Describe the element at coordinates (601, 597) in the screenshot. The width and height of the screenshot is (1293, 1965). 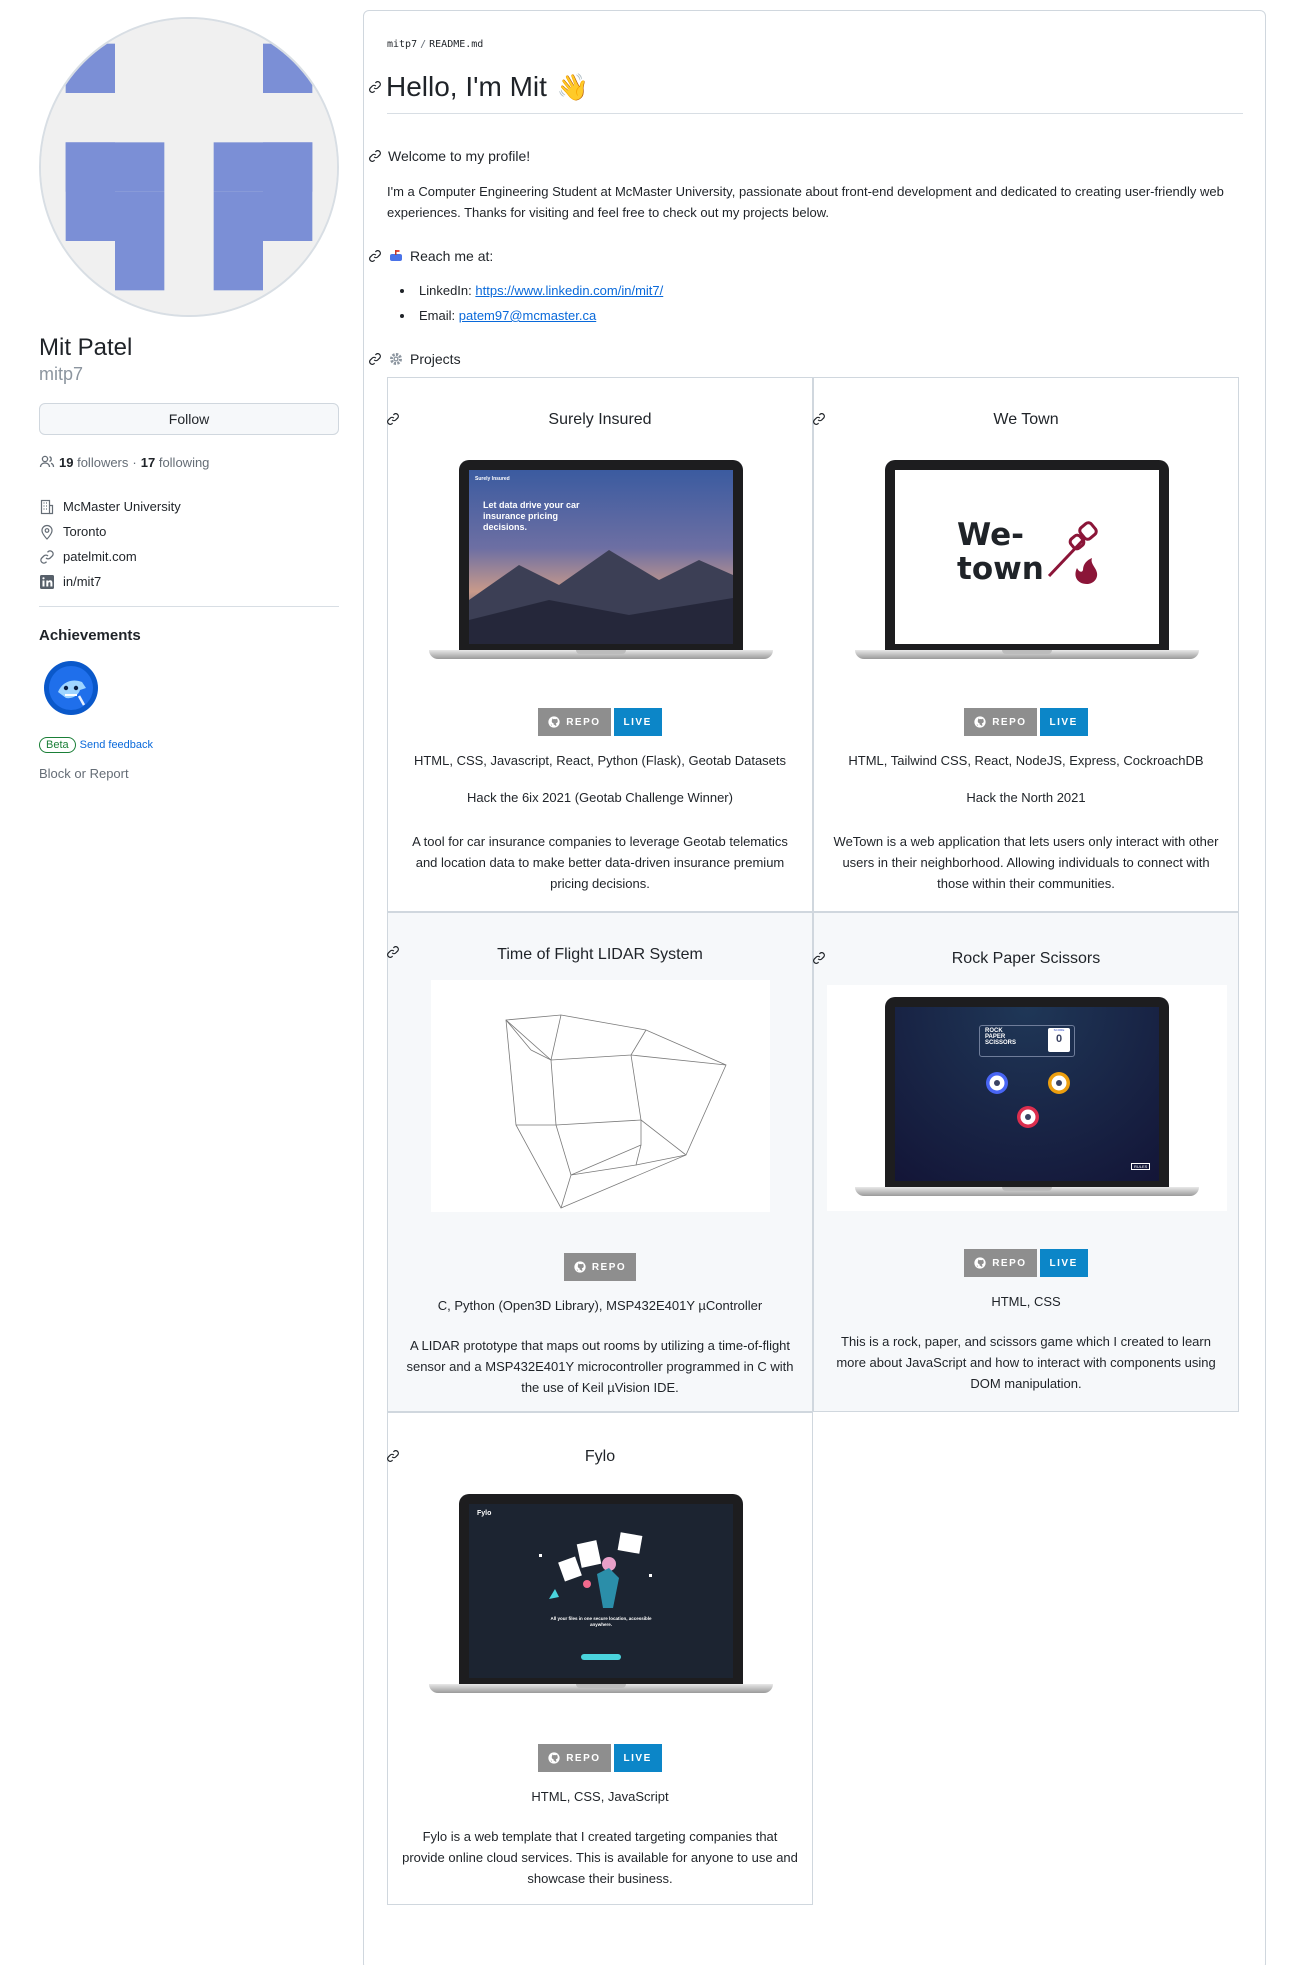
I see `mountain-image` at that location.